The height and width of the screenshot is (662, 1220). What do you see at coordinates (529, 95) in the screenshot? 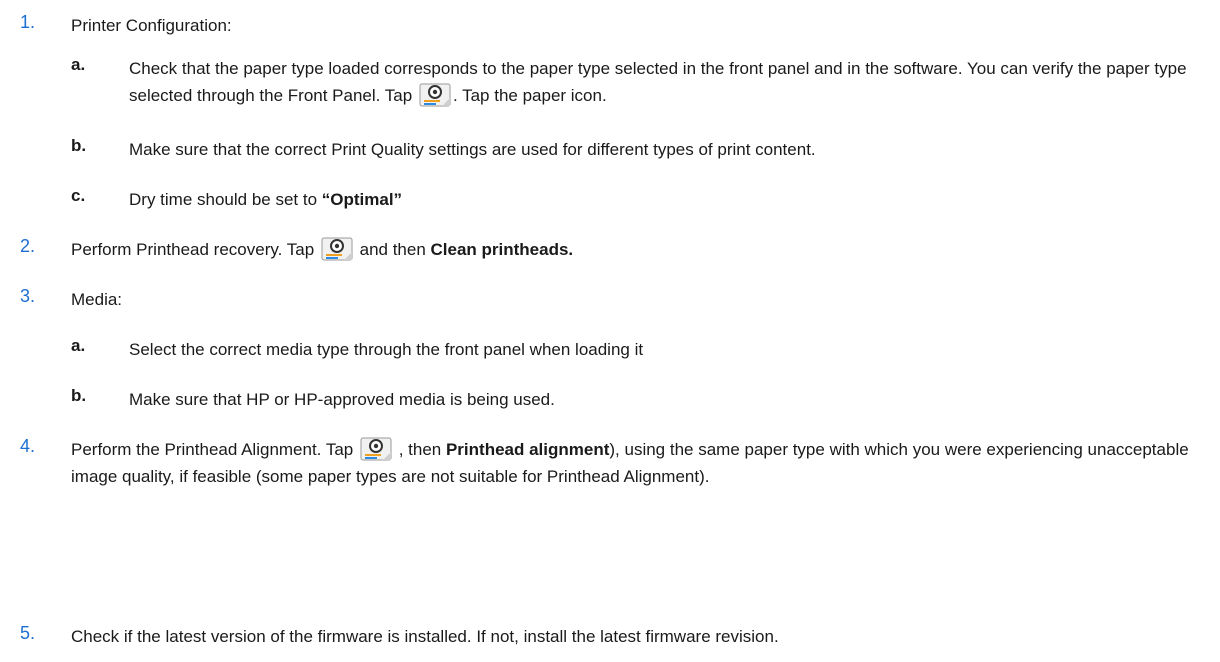
I see `substep-text-part: . Tap the paper icon.` at bounding box center [529, 95].